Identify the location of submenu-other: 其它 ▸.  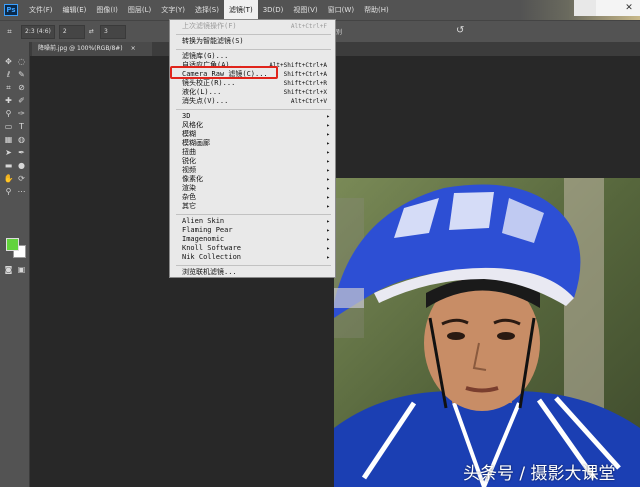
(252, 206).